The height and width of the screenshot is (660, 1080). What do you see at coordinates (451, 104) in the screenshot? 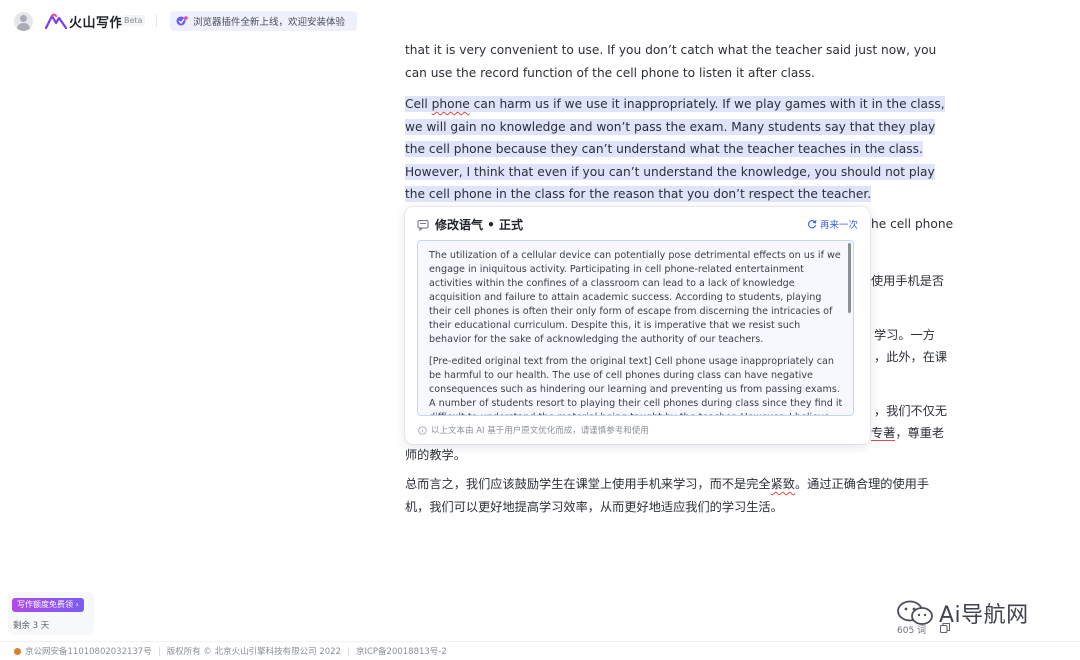
I see `flagged-word: phone` at bounding box center [451, 104].